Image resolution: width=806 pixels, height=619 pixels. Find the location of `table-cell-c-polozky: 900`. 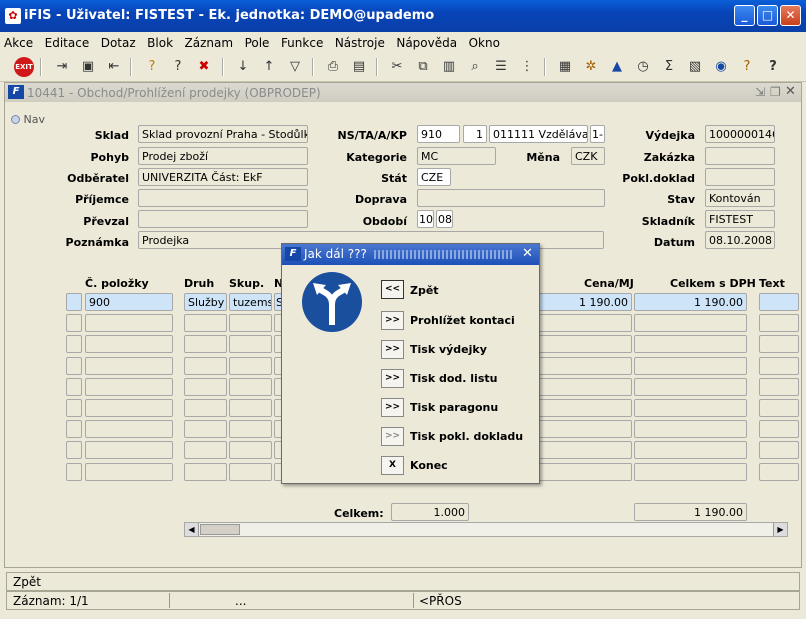

table-cell-c-polozky: 900 is located at coordinates (129, 302).